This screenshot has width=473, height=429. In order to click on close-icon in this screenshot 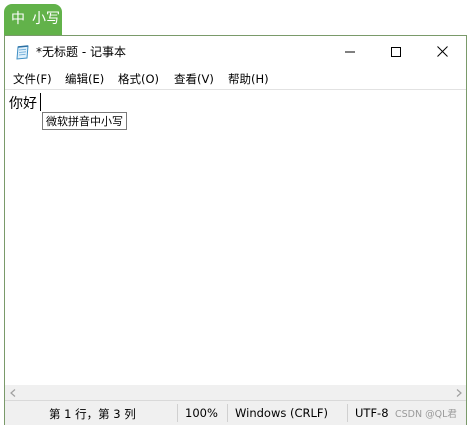, I will do `click(442, 51)`.